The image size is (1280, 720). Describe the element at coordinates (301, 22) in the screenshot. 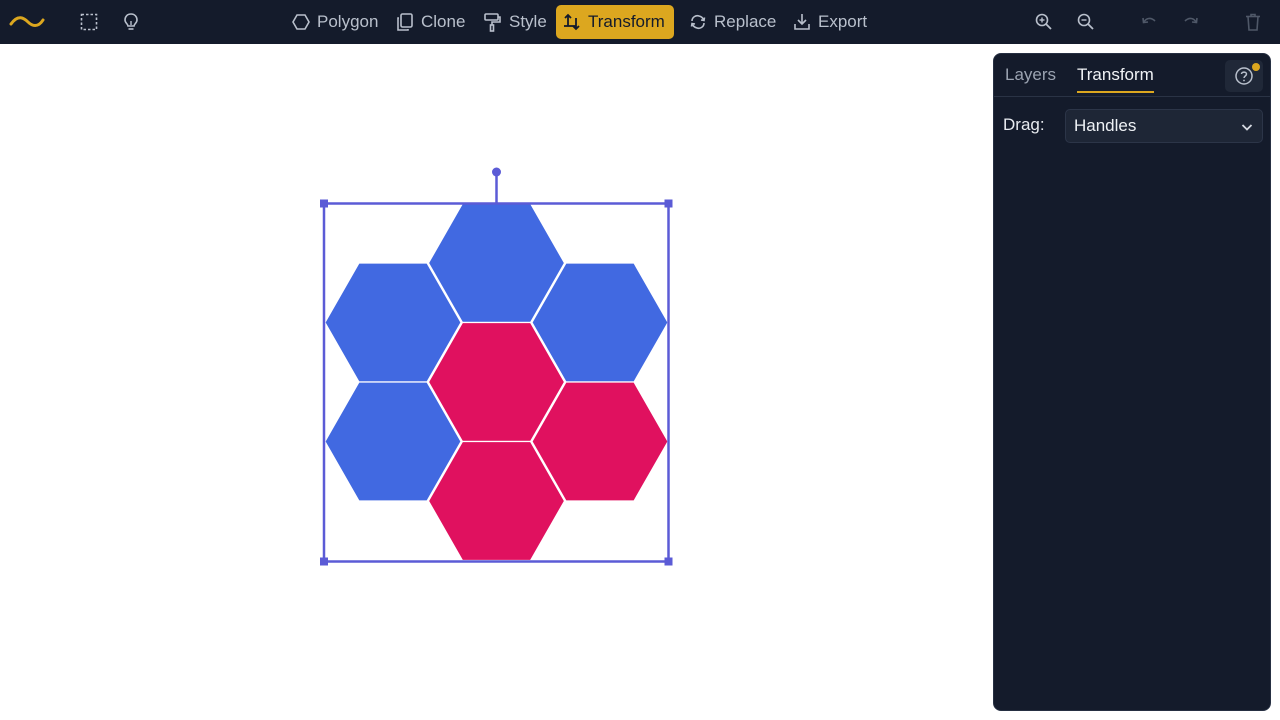

I see `hexagon-outline-icon` at that location.